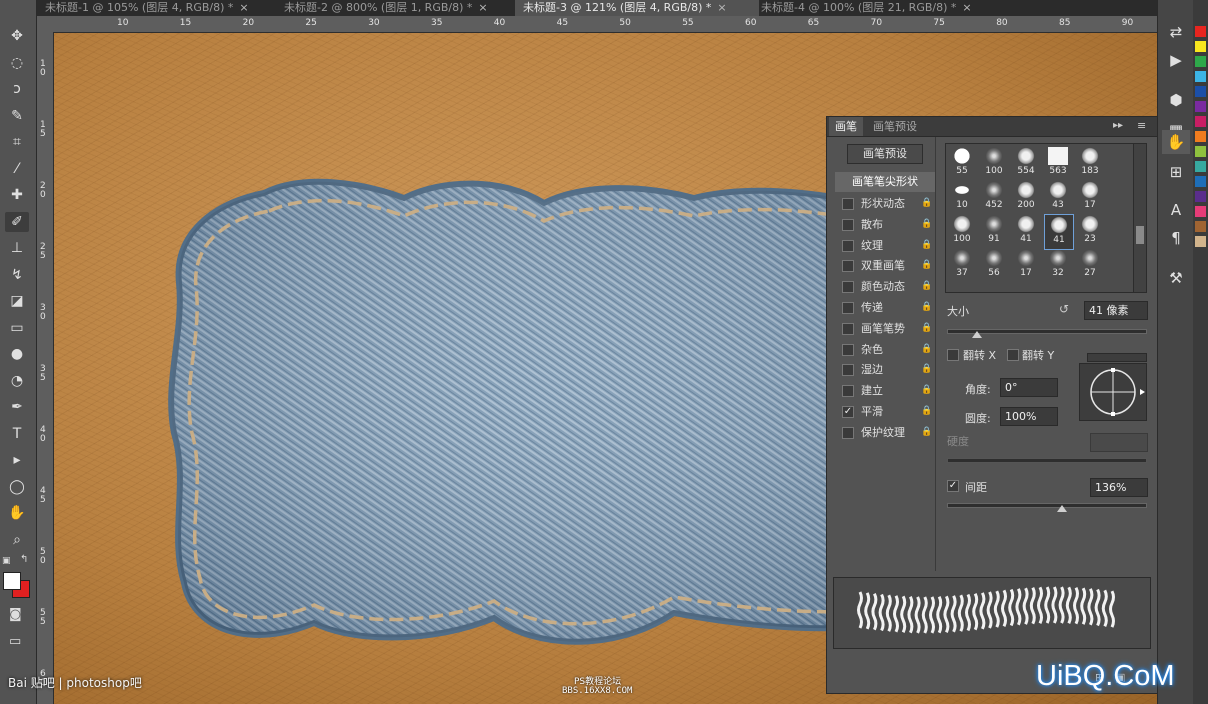 The width and height of the screenshot is (1208, 704). Describe the element at coordinates (885, 154) in the screenshot. I see `brush-presets-button: 画笔预设` at that location.